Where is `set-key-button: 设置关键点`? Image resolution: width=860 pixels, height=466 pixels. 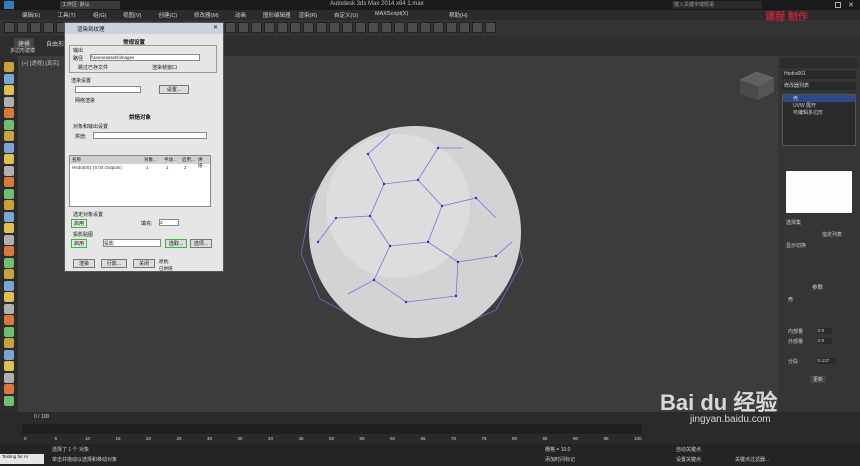 set-key-button: 设置关键点 is located at coordinates (688, 459).